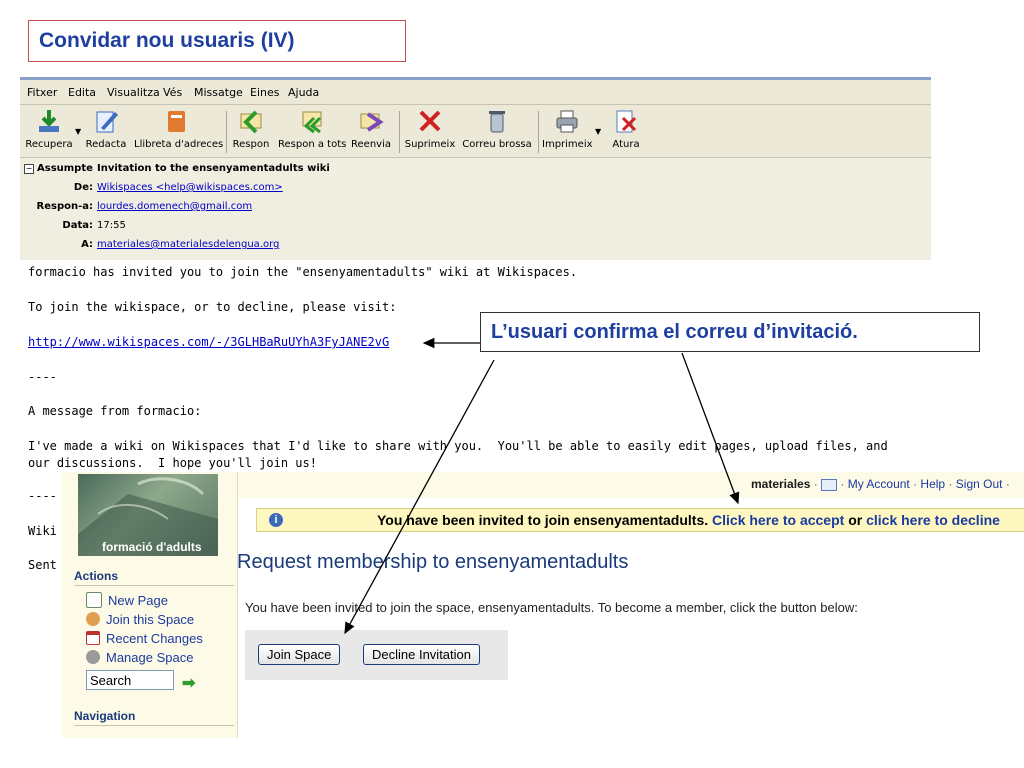 This screenshot has width=1024, height=768. What do you see at coordinates (710, 428) in the screenshot?
I see `arrow-to-accept-link` at bounding box center [710, 428].